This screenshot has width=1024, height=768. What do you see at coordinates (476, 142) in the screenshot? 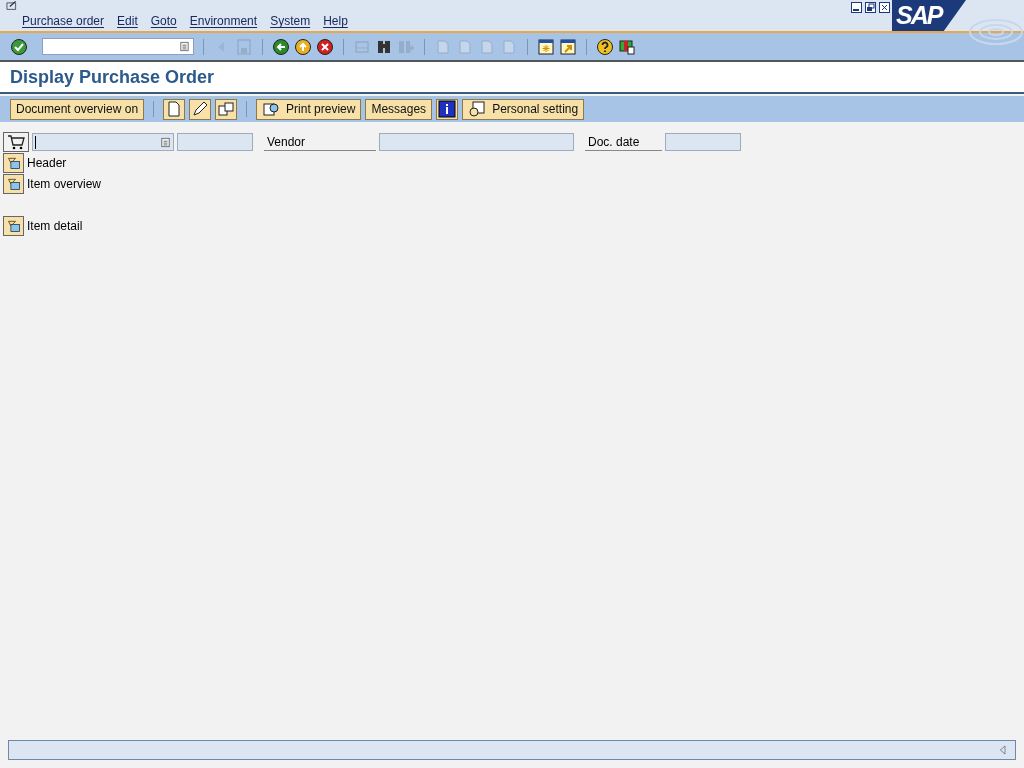
I see `vendor-field` at bounding box center [476, 142].